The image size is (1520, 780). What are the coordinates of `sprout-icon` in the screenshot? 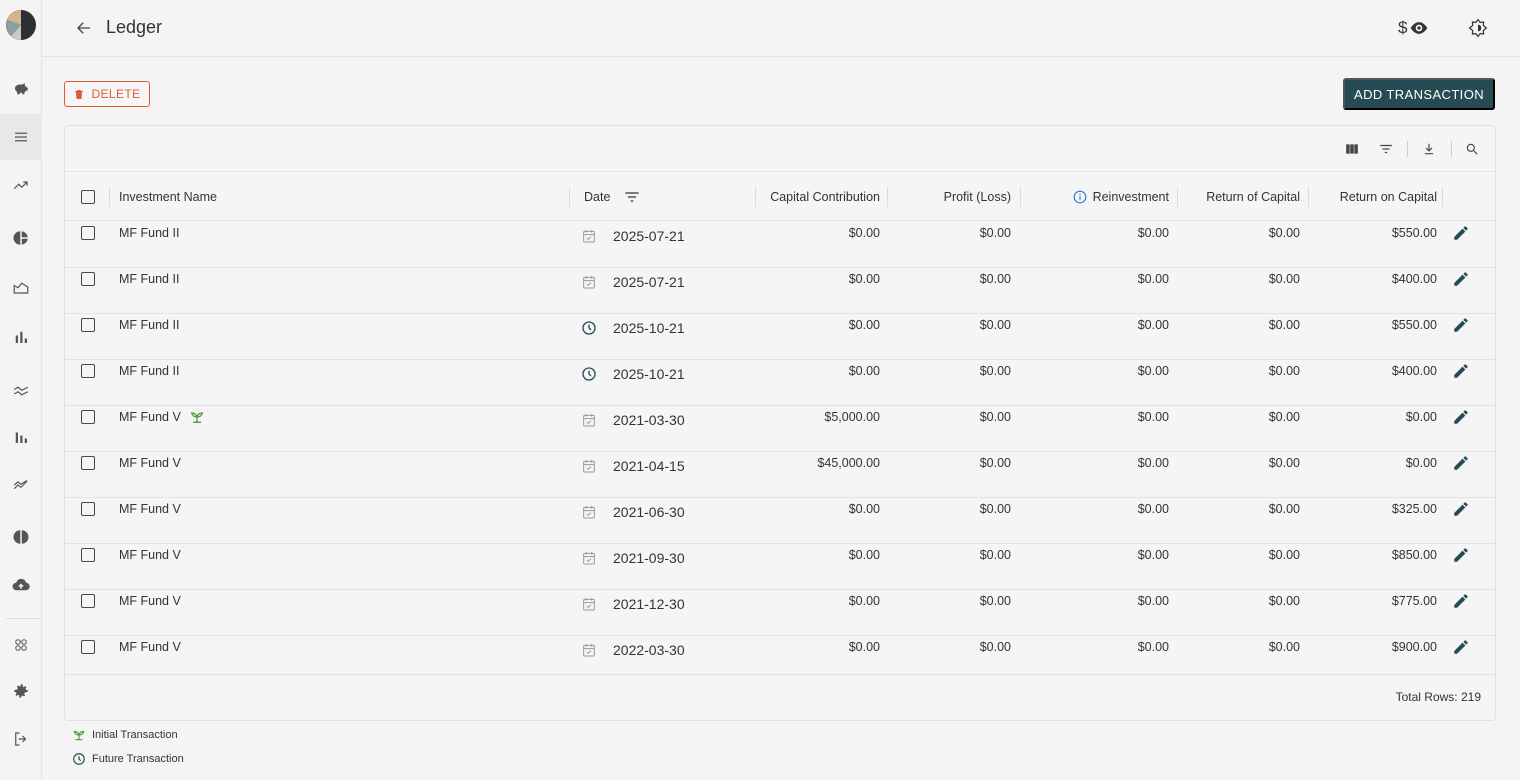 It's located at (197, 417).